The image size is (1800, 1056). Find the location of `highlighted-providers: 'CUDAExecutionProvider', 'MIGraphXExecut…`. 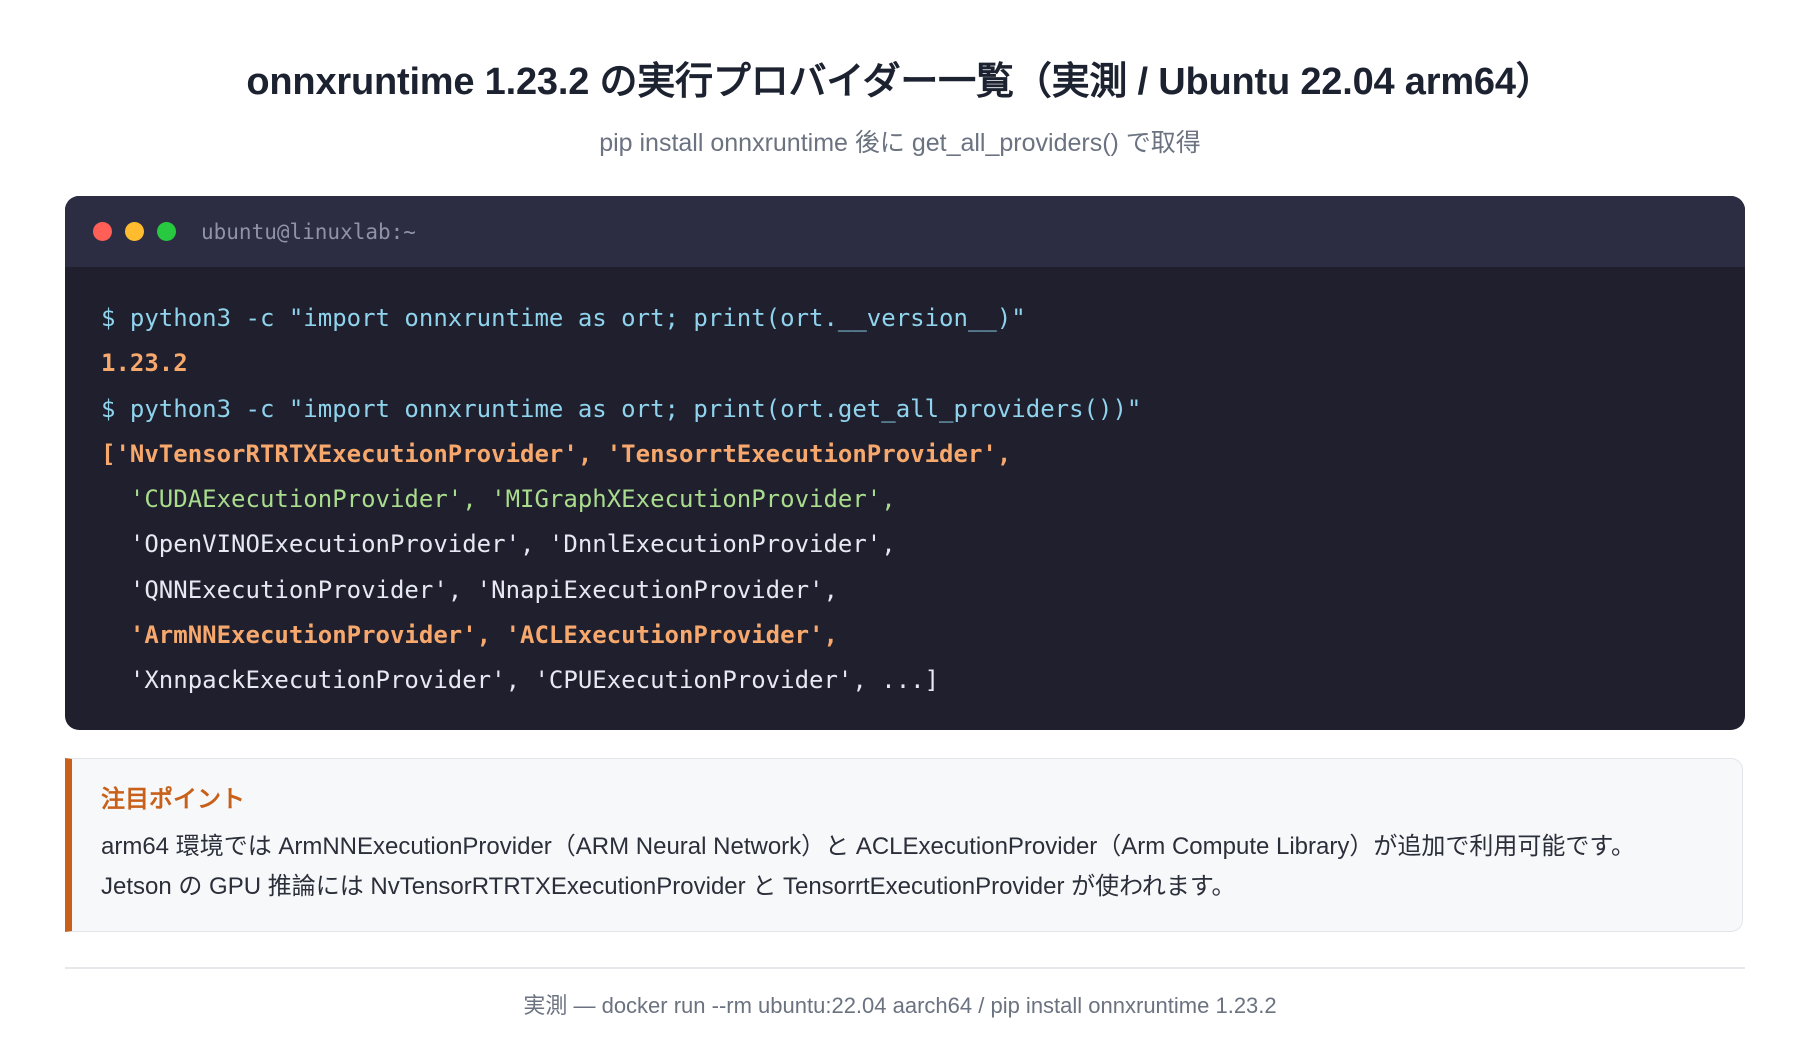

highlighted-providers: 'CUDAExecutionProvider', 'MIGraphXExecut… is located at coordinates (491, 499).